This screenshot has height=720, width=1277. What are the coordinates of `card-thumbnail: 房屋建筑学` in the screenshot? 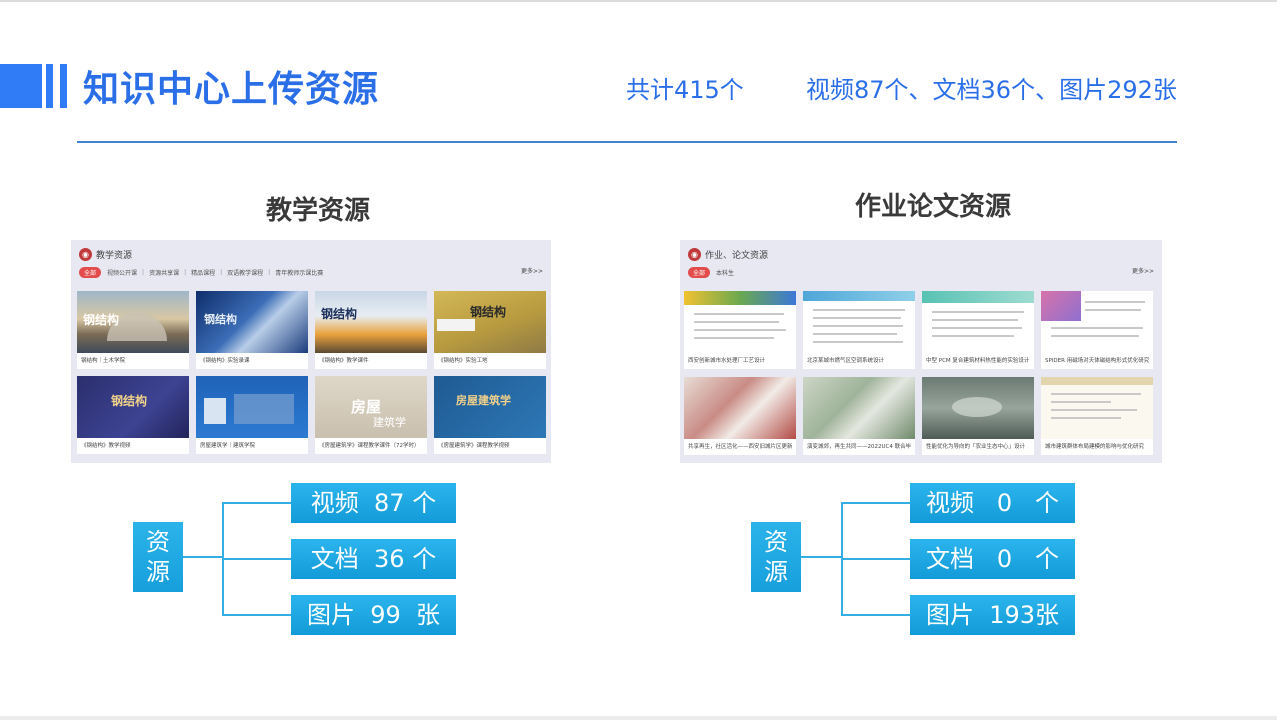 It's located at (490, 407).